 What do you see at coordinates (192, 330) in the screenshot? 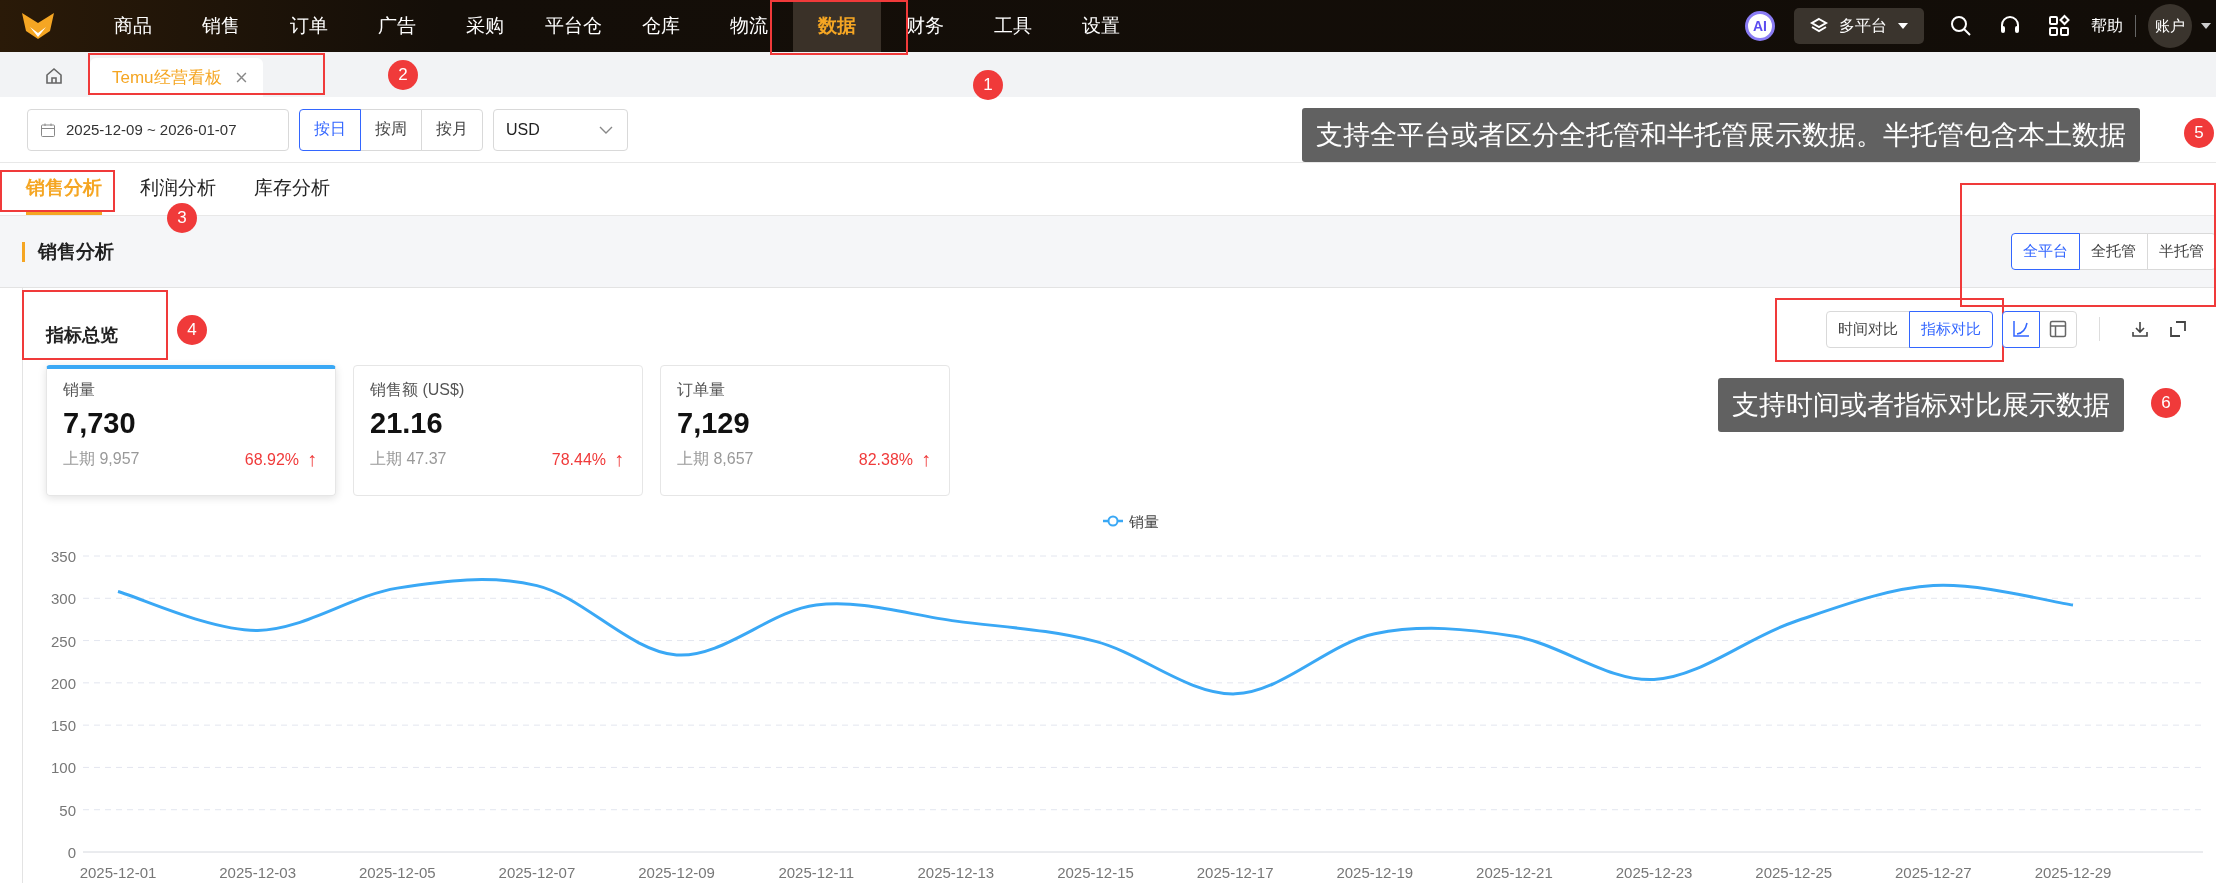
I see `step-number-marker: 4` at bounding box center [192, 330].